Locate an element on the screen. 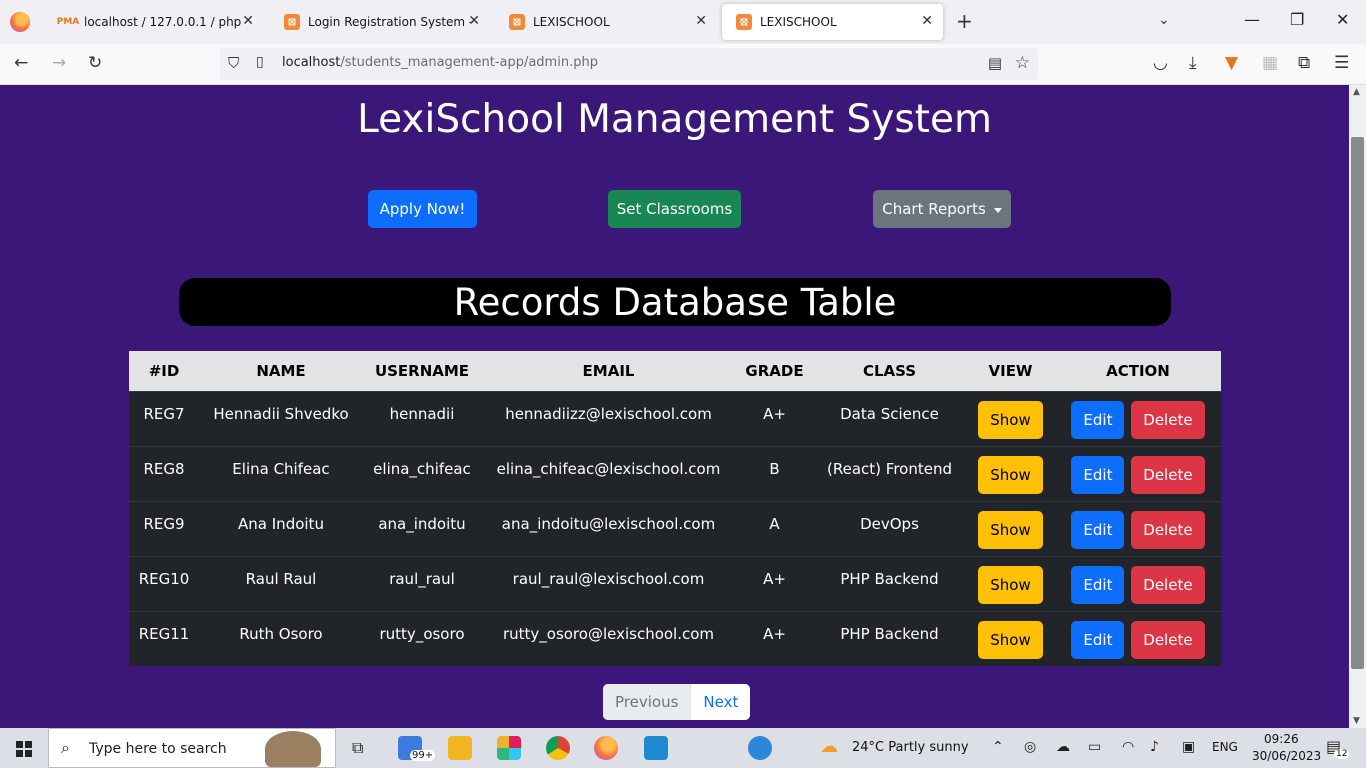 The height and width of the screenshot is (768, 1366). downloads-icon: ⤓ is located at coordinates (1193, 63).